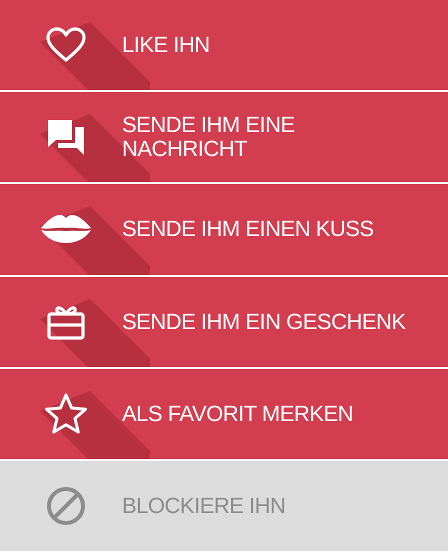  Describe the element at coordinates (264, 322) in the screenshot. I see `menu-label: SENDE IHM EIN GESCHENK` at that location.